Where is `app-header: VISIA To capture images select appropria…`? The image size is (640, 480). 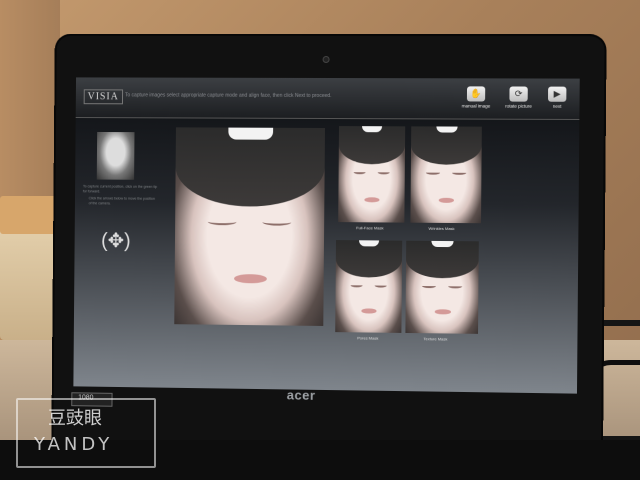
app-header: VISIA To capture images select appropria… is located at coordinates (327, 98).